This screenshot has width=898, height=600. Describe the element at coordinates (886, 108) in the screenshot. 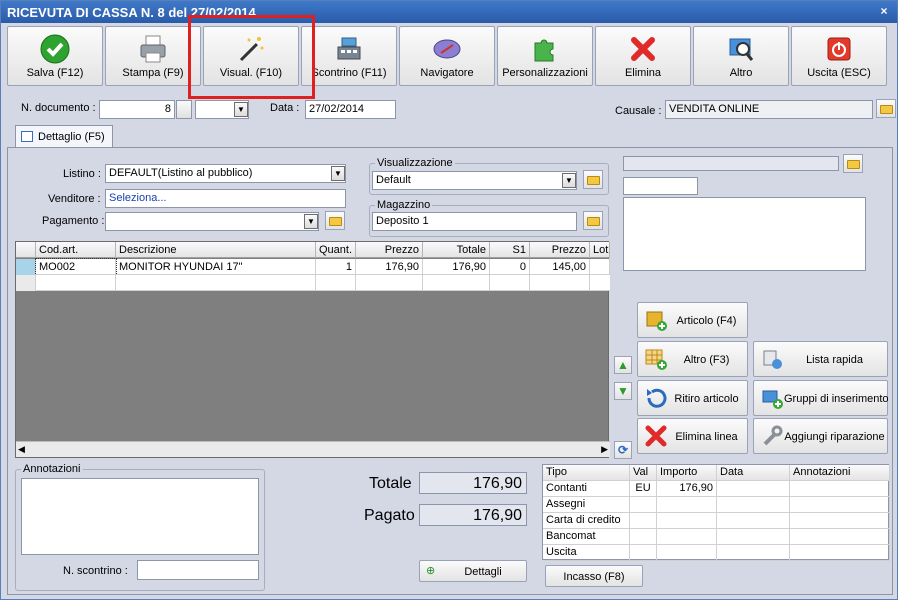

I see `causale-folder-button` at that location.